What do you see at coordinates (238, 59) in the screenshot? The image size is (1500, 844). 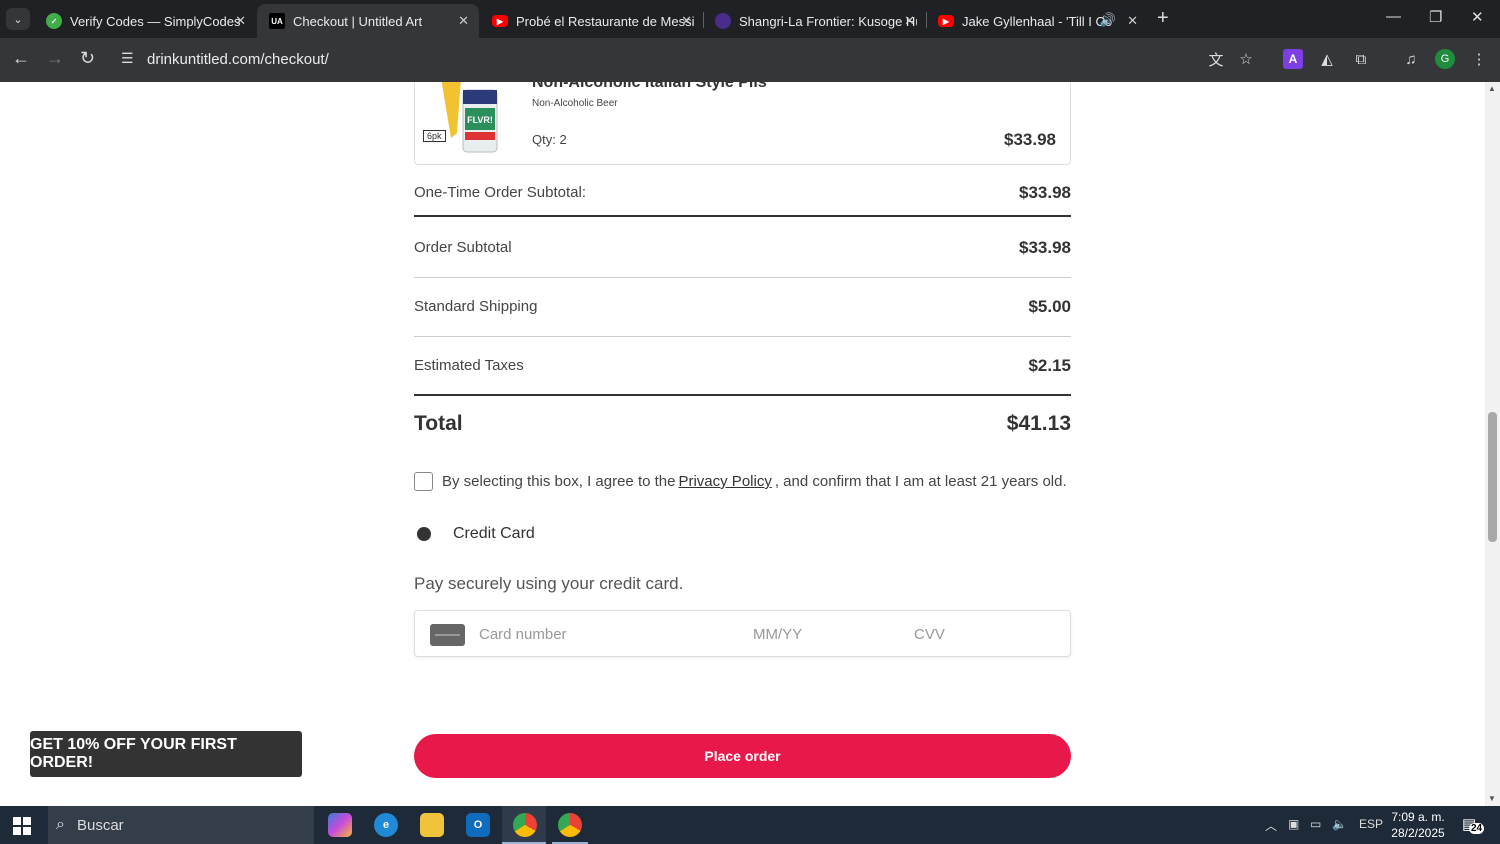 I see `url-text: drinkuntitled.com/checkout/` at bounding box center [238, 59].